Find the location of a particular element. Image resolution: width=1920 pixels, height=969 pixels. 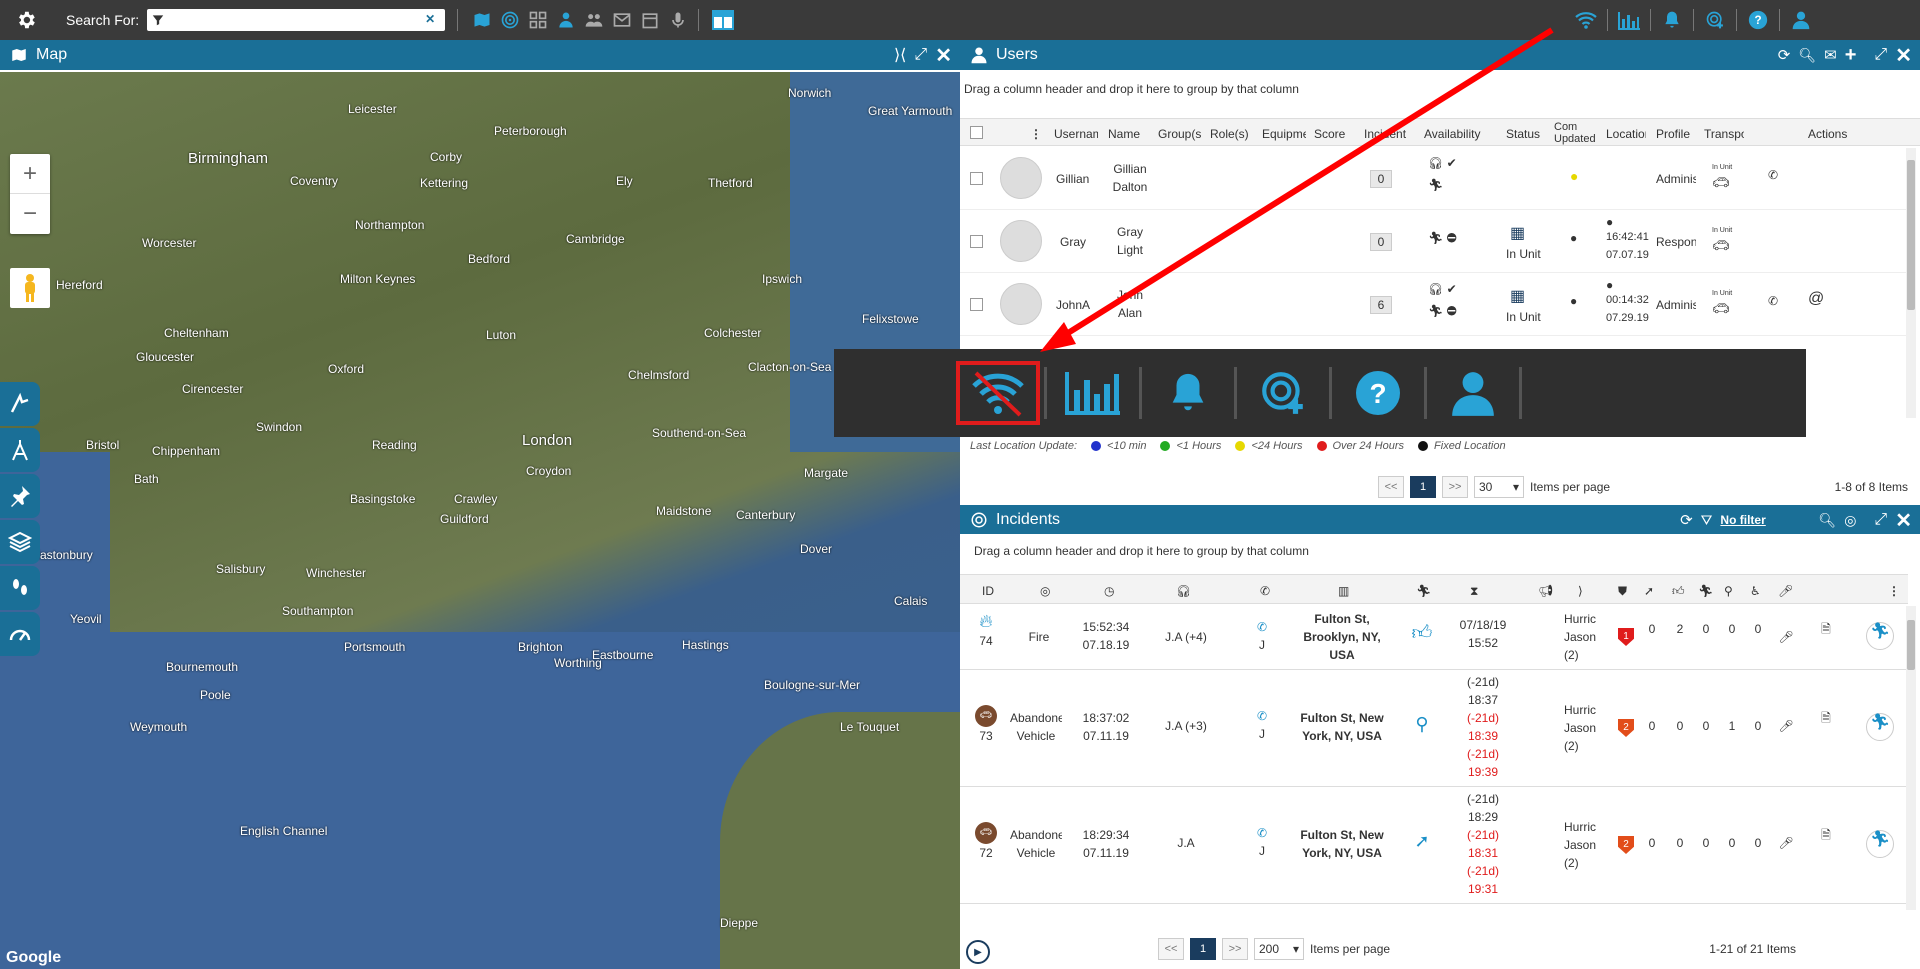

map-layers-icon is located at coordinates (482, 20).